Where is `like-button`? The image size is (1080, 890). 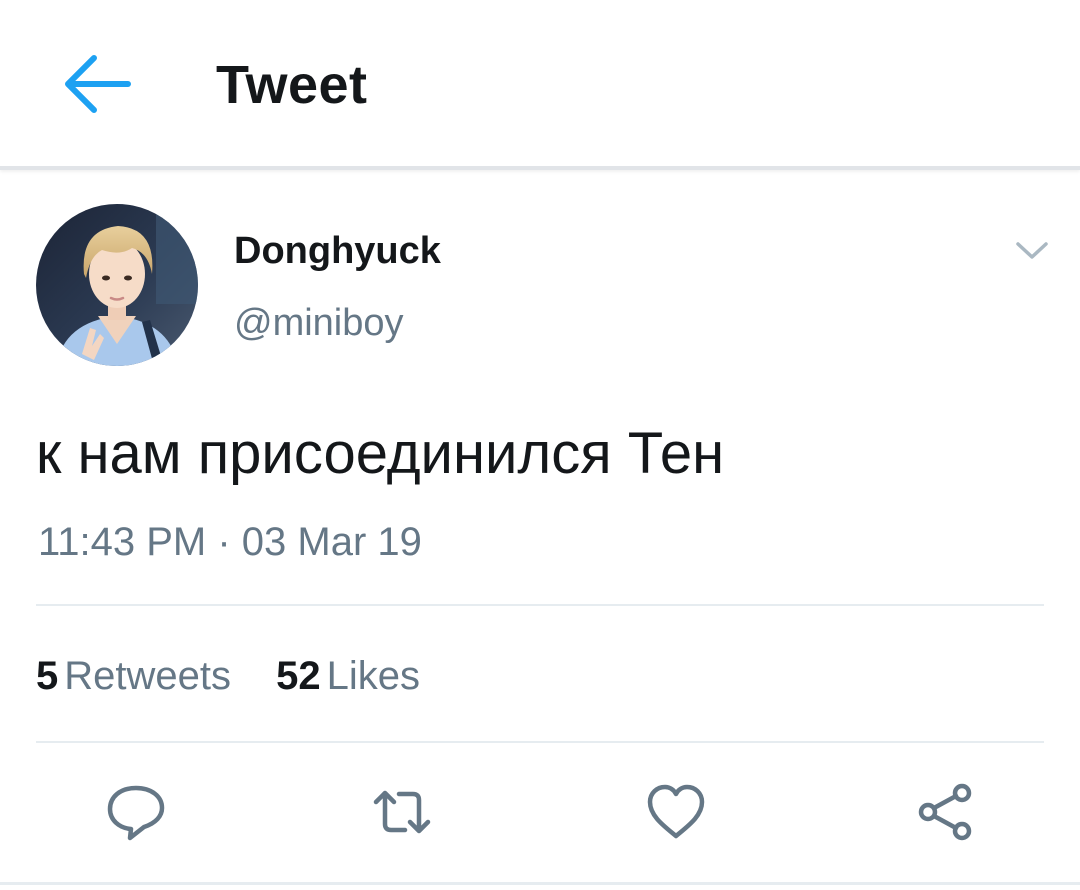 like-button is located at coordinates (676, 812).